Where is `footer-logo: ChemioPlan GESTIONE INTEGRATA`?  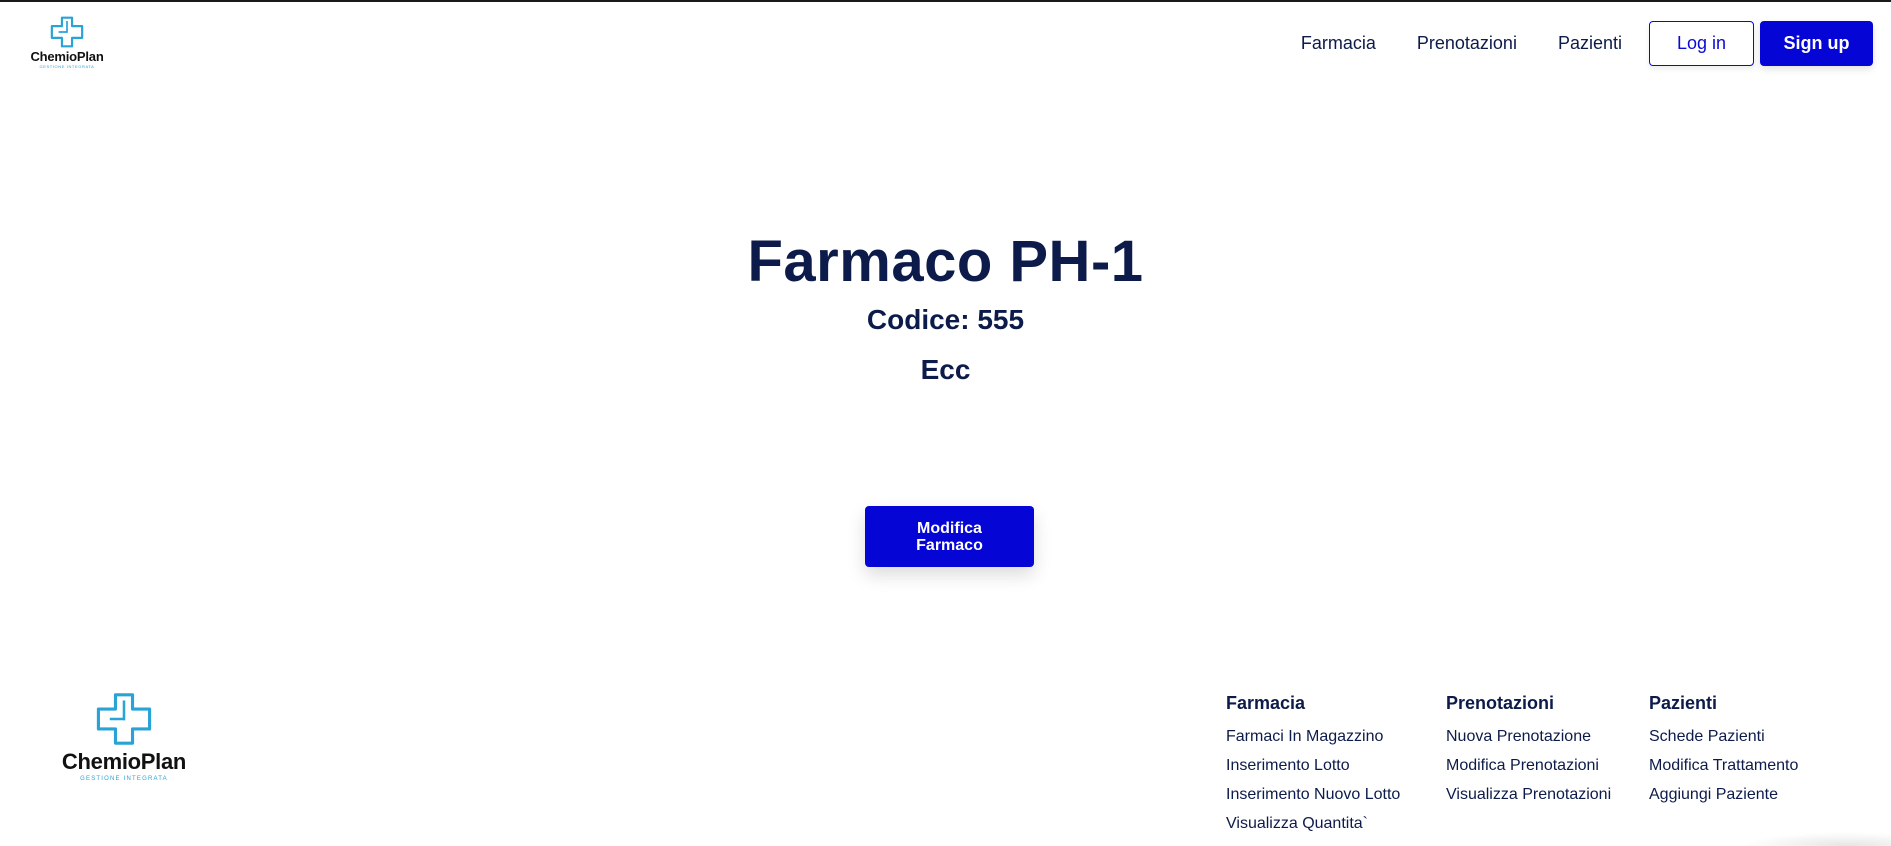 footer-logo: ChemioPlan GESTIONE INTEGRATA is located at coordinates (124, 737).